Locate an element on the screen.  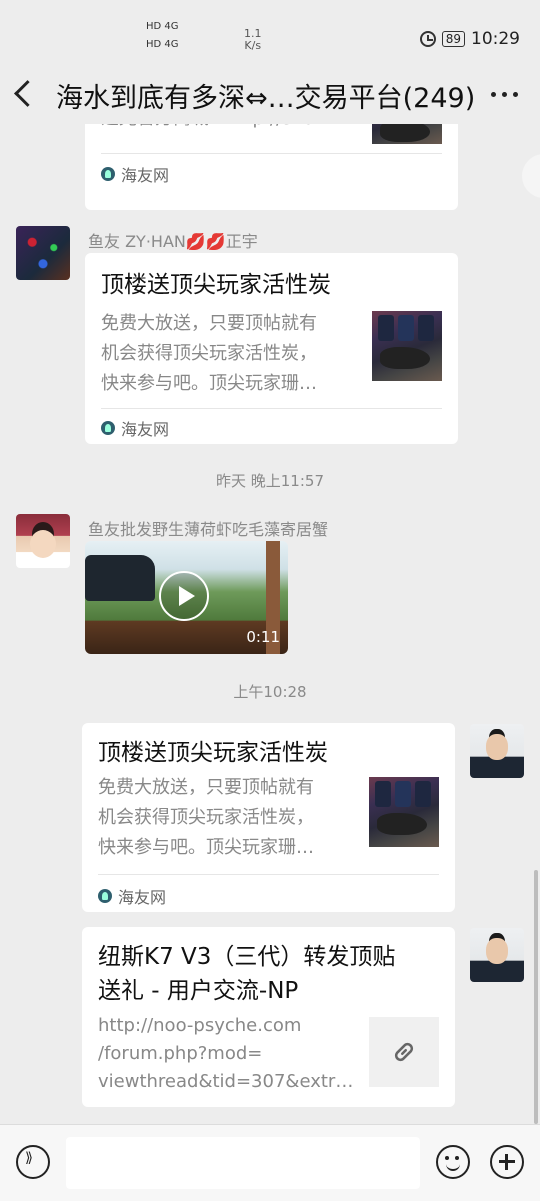
emoji-icon is located at coordinates (453, 1162).